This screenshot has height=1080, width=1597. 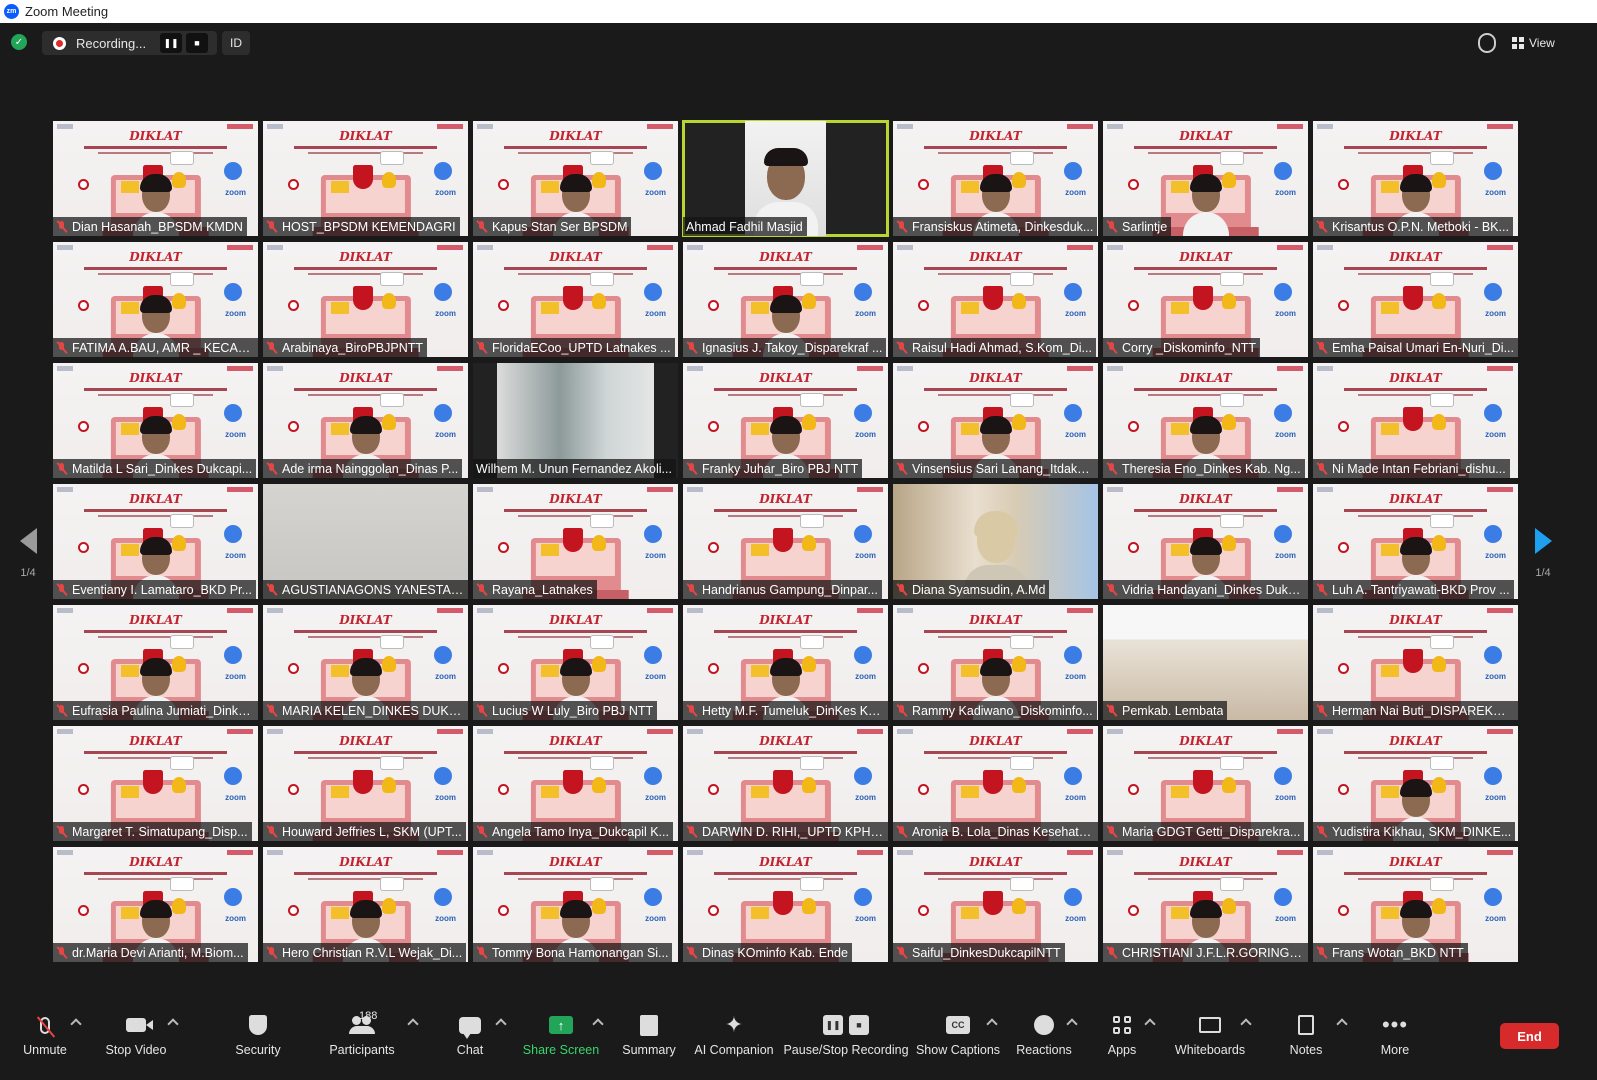 I want to click on avatar-icon, so click(x=1487, y=43).